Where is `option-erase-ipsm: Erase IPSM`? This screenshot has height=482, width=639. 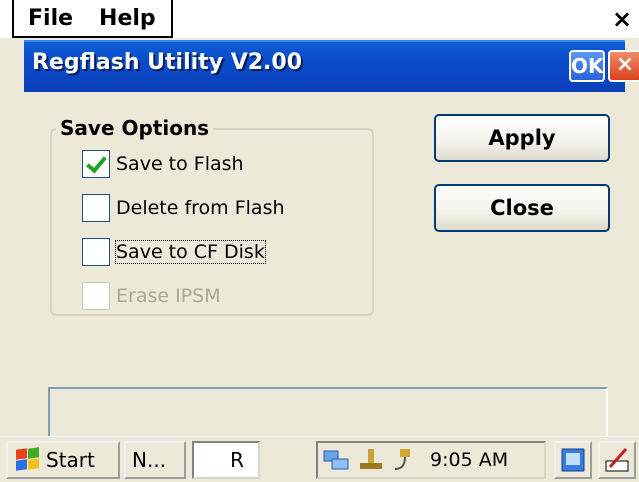 option-erase-ipsm: Erase IPSM is located at coordinates (151, 296).